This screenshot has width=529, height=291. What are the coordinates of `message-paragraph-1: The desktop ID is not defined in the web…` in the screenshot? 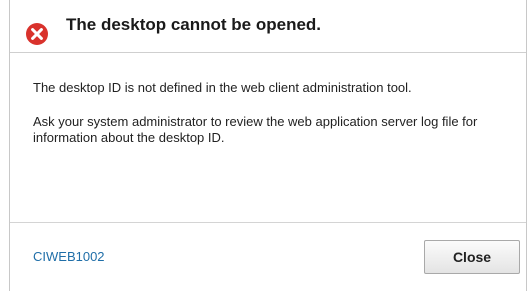 It's located at (222, 87).